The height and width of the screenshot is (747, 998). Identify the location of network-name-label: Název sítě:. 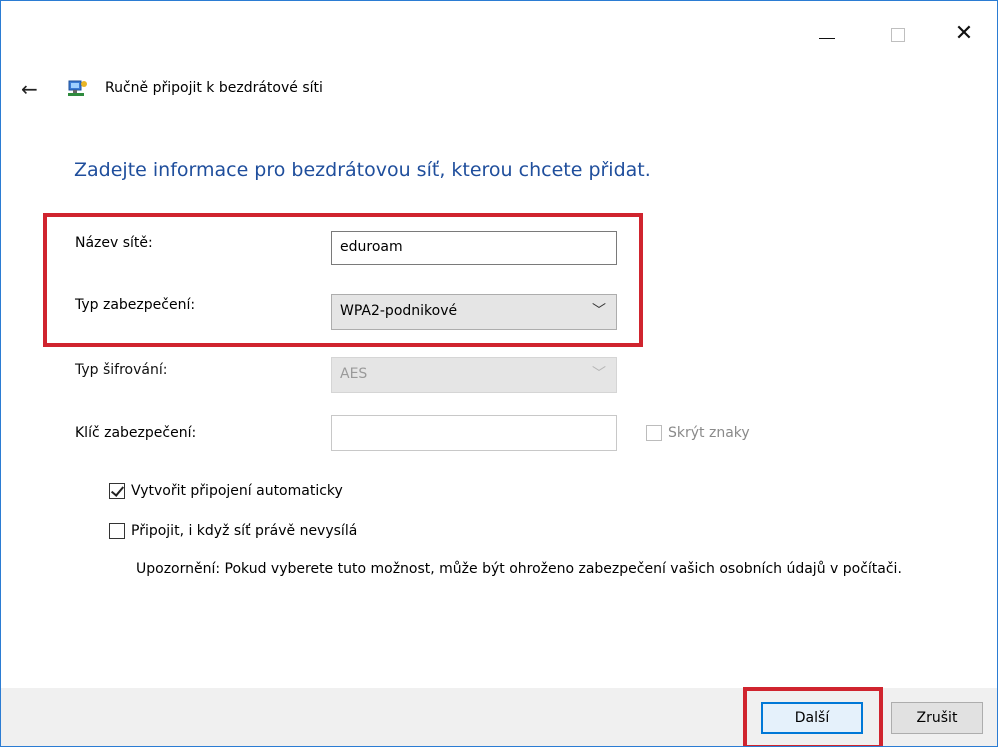
(114, 243).